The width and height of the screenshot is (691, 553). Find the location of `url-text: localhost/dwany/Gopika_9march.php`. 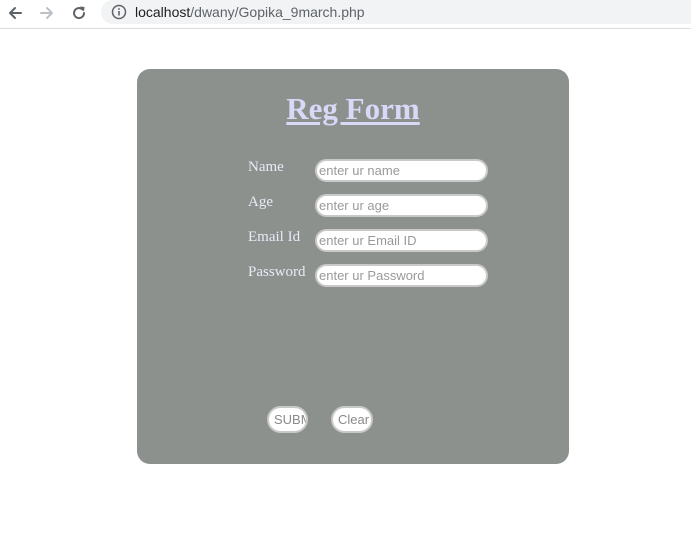

url-text: localhost/dwany/Gopika_9march.php is located at coordinates (250, 12).